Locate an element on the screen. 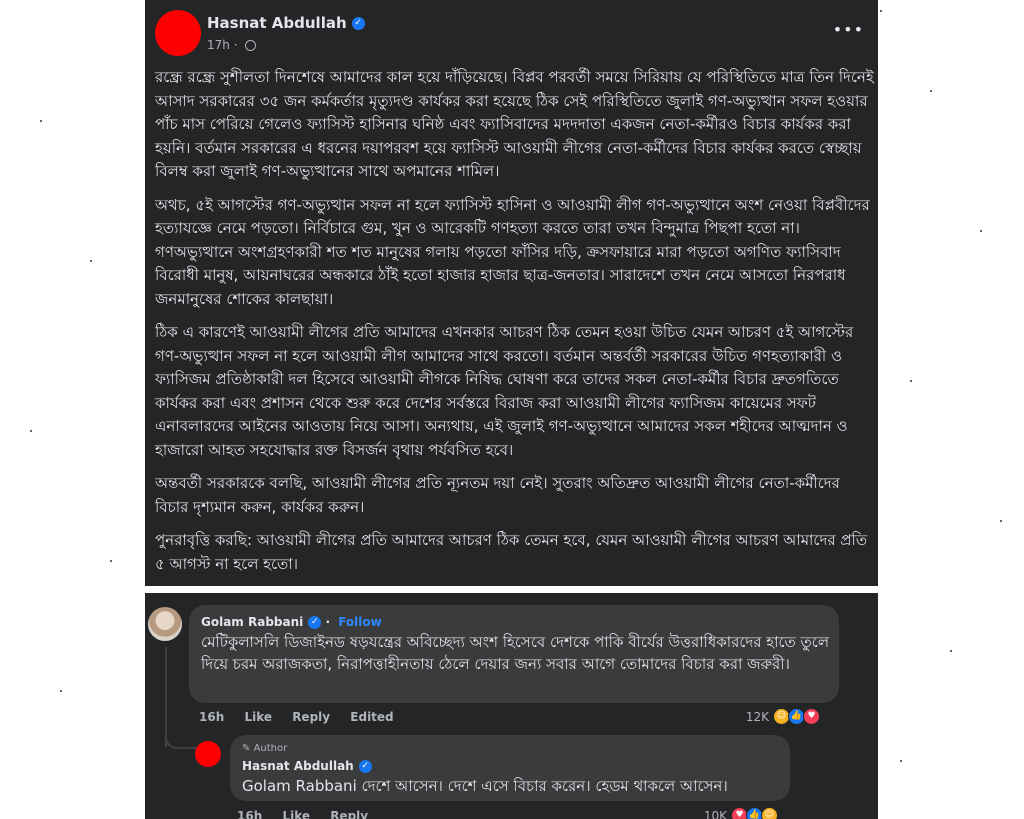 The width and height of the screenshot is (1024, 819). post-meta: 17h · is located at coordinates (232, 45).